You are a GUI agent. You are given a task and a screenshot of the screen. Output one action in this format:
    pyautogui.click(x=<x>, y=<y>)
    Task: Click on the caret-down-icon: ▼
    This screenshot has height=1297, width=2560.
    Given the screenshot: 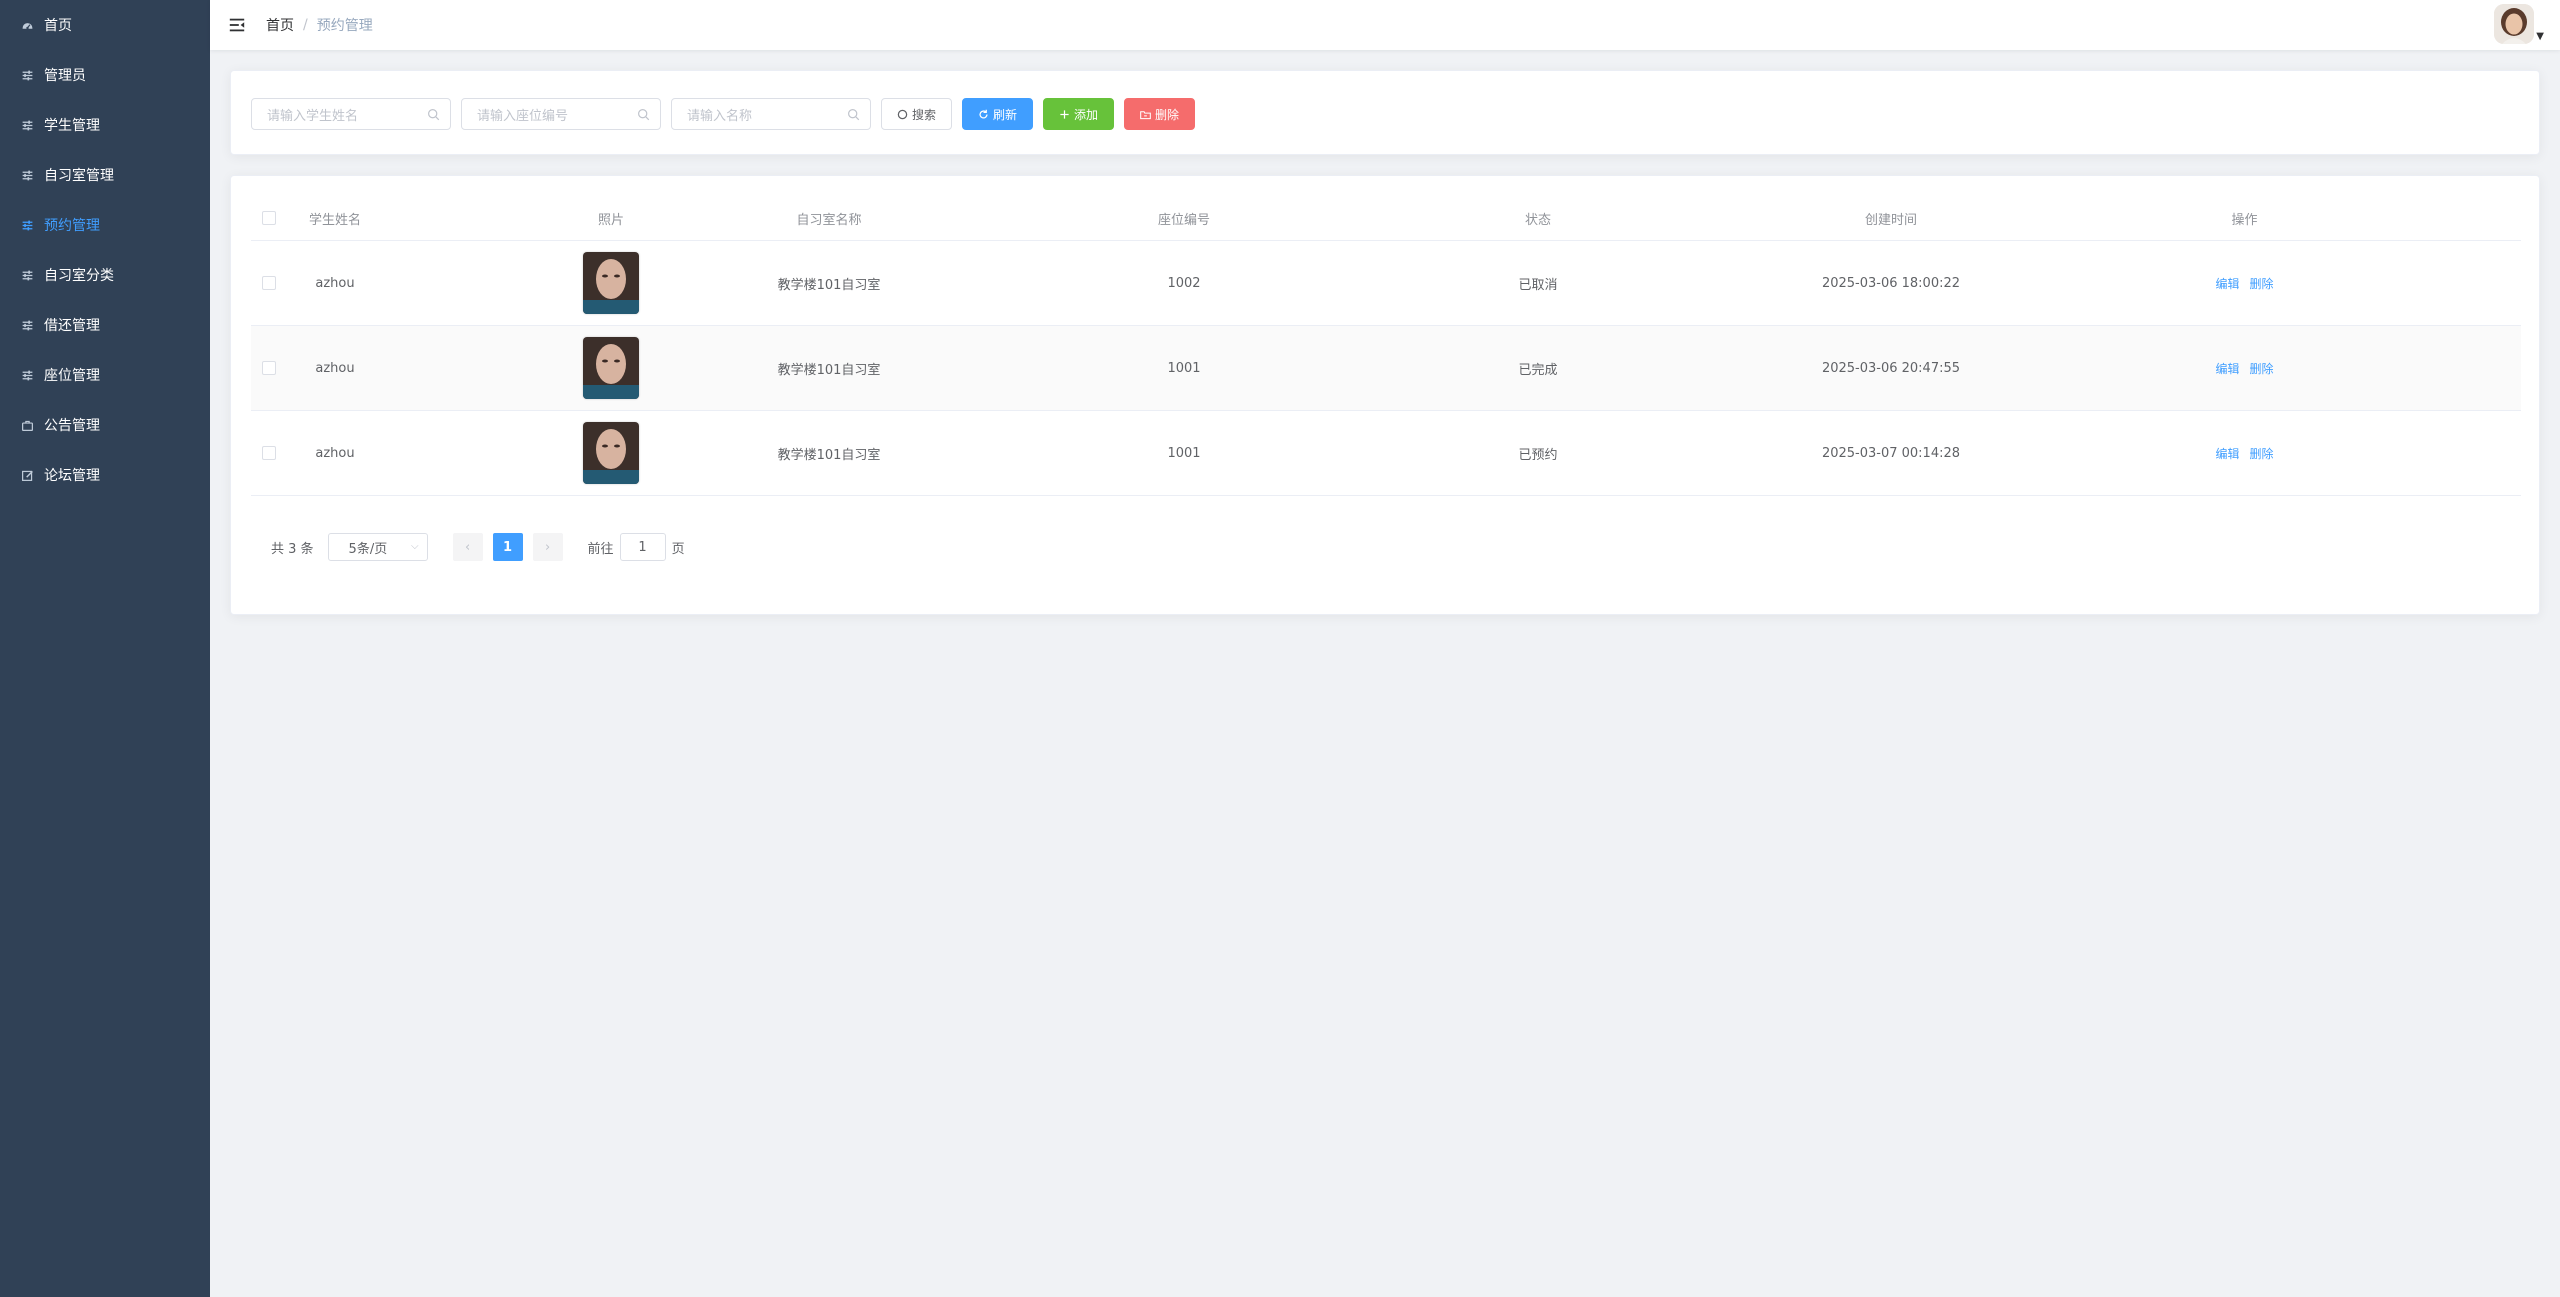 What is the action you would take?
    pyautogui.click(x=2540, y=36)
    